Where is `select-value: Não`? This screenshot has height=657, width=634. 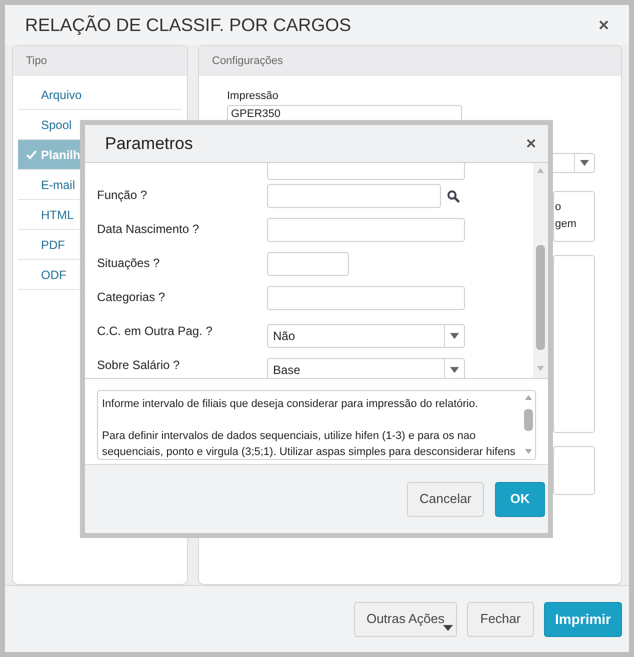
select-value: Não is located at coordinates (284, 336).